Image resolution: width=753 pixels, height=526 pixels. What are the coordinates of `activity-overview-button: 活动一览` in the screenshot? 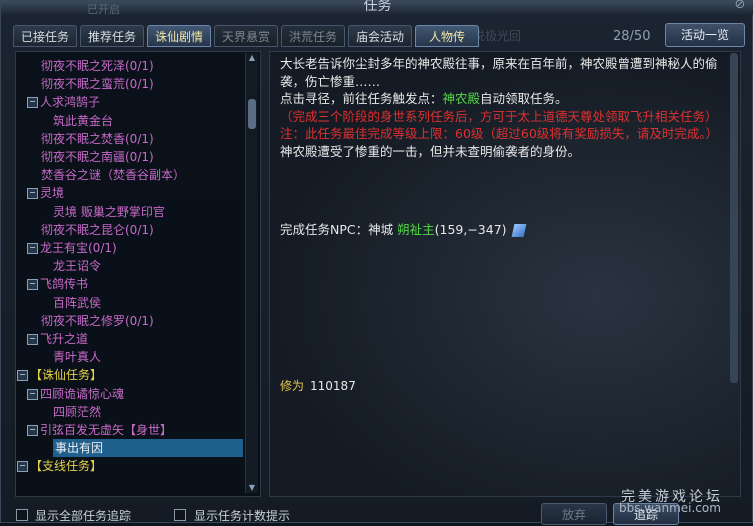 It's located at (705, 35).